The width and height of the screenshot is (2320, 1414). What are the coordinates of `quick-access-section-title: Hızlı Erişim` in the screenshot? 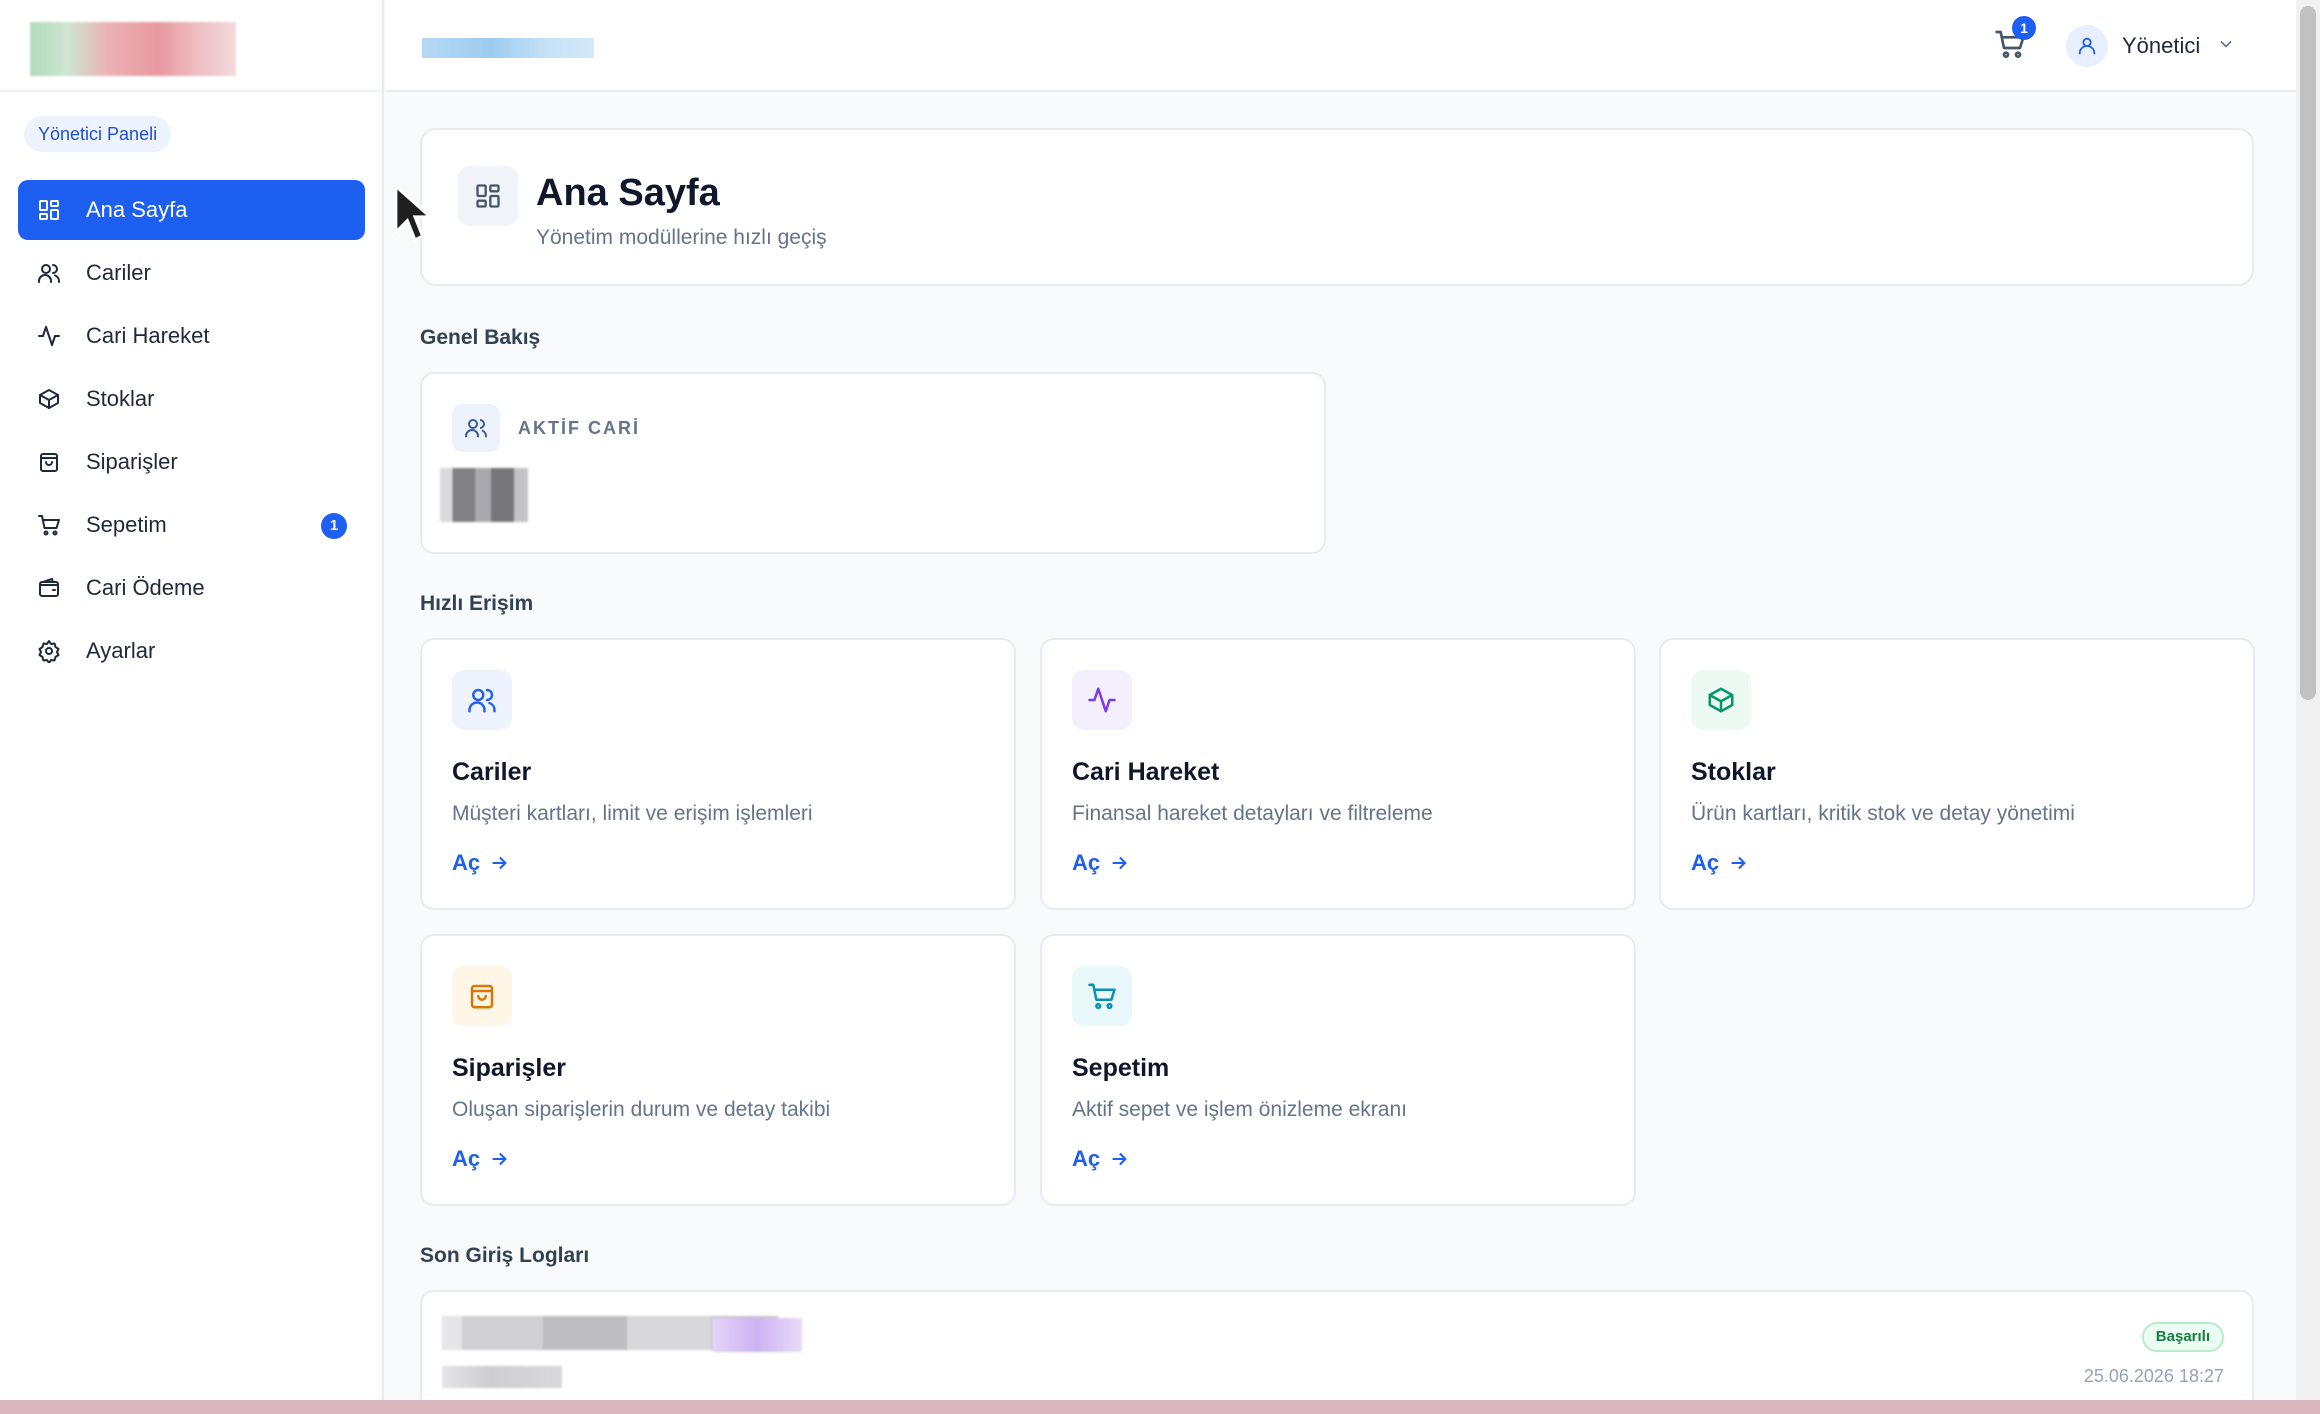 It's located at (477, 603).